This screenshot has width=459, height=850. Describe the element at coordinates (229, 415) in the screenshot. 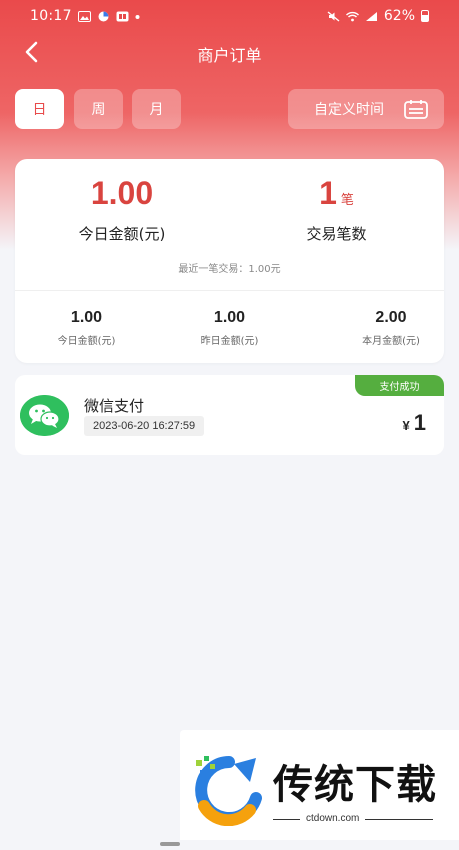

I see `order-item: 微信支付 2023-06-20 16:27:59 支付成功 ¥1` at that location.